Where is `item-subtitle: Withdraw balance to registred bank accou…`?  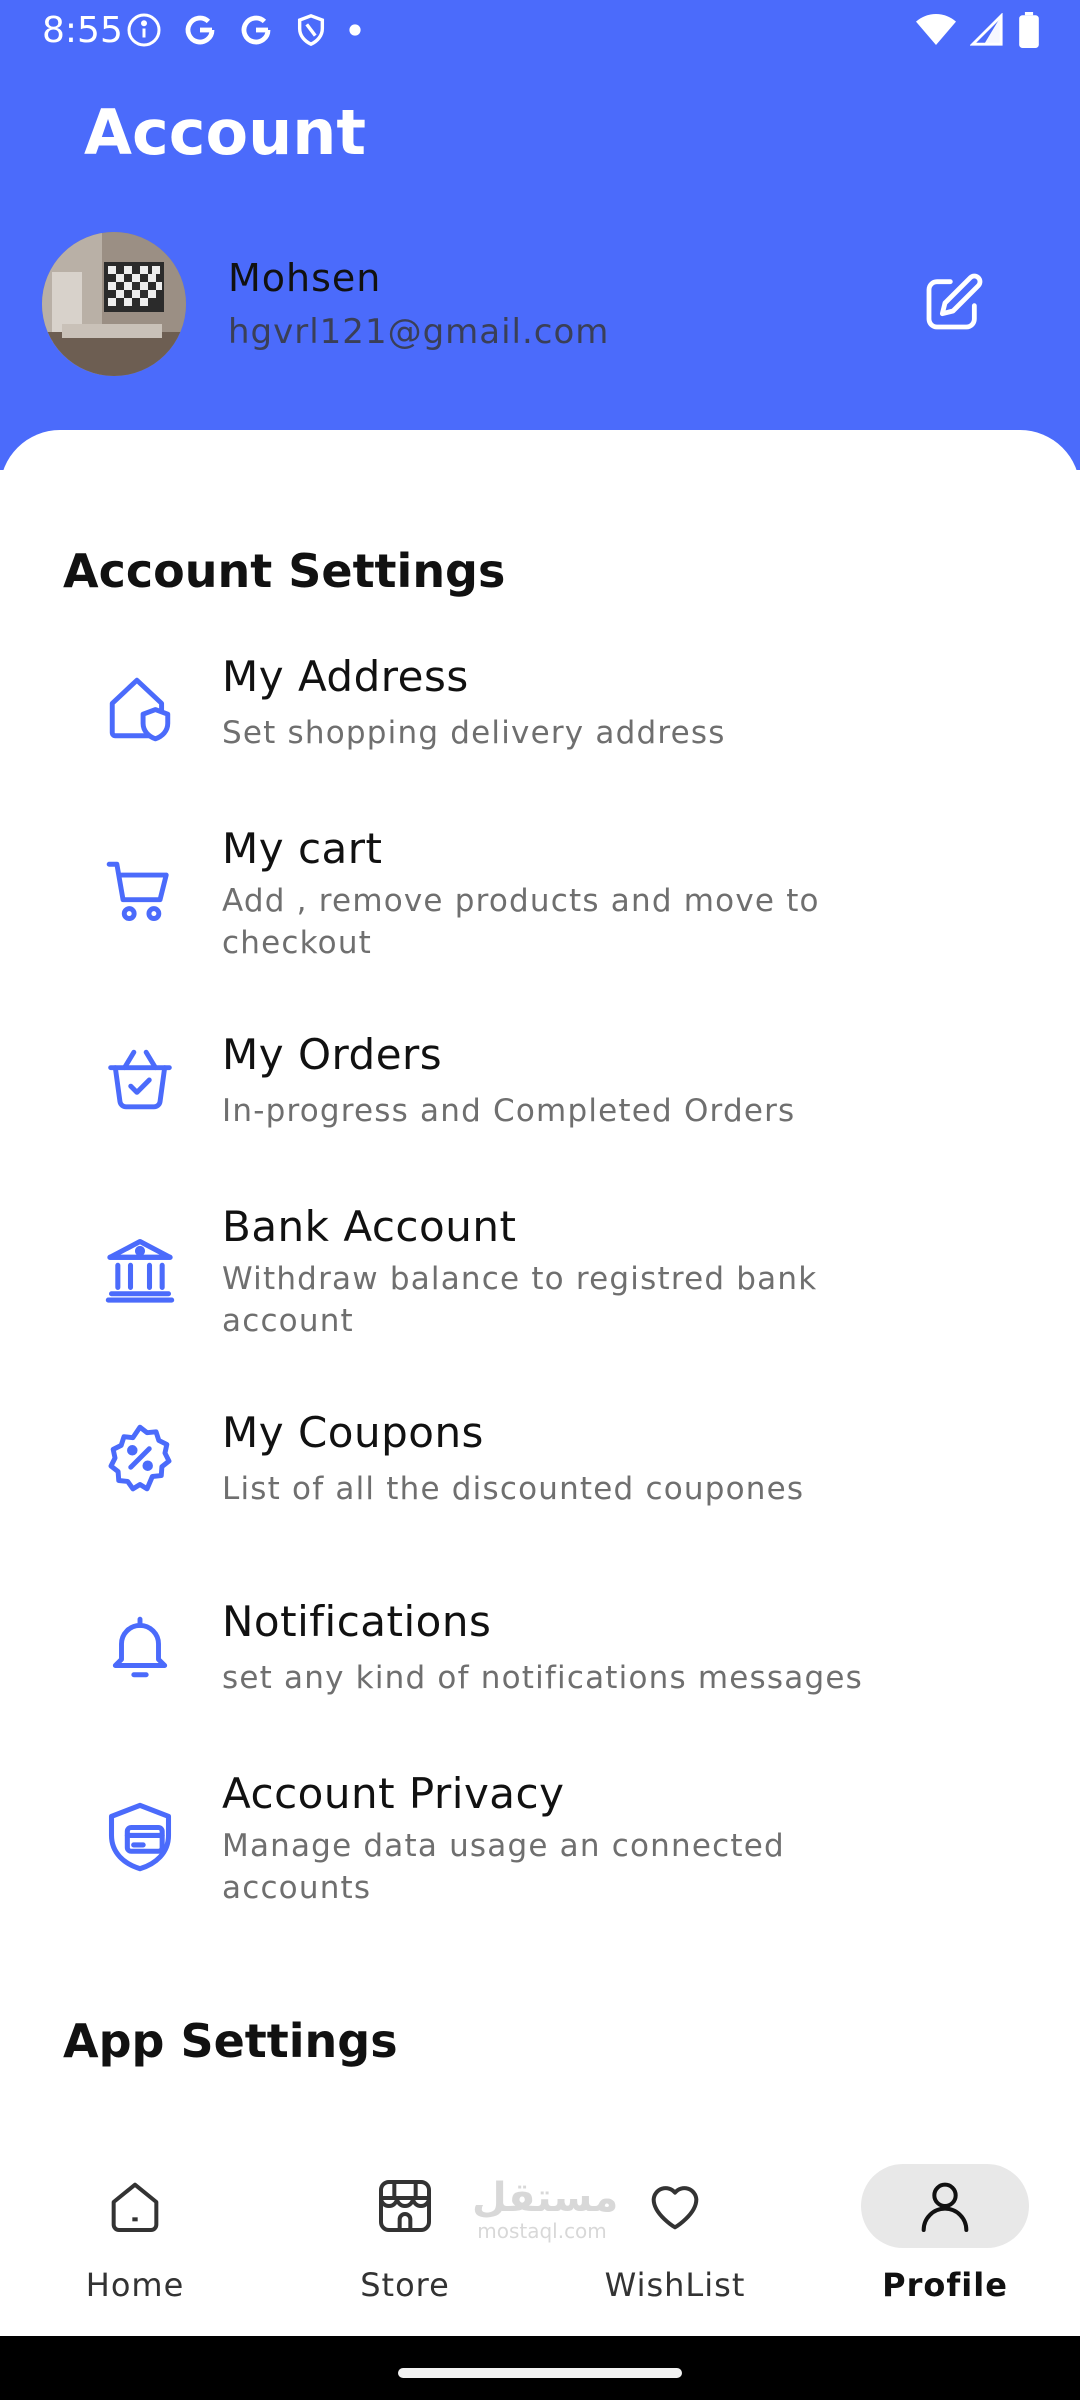 item-subtitle: Withdraw balance to registred bank accou… is located at coordinates (520, 1300).